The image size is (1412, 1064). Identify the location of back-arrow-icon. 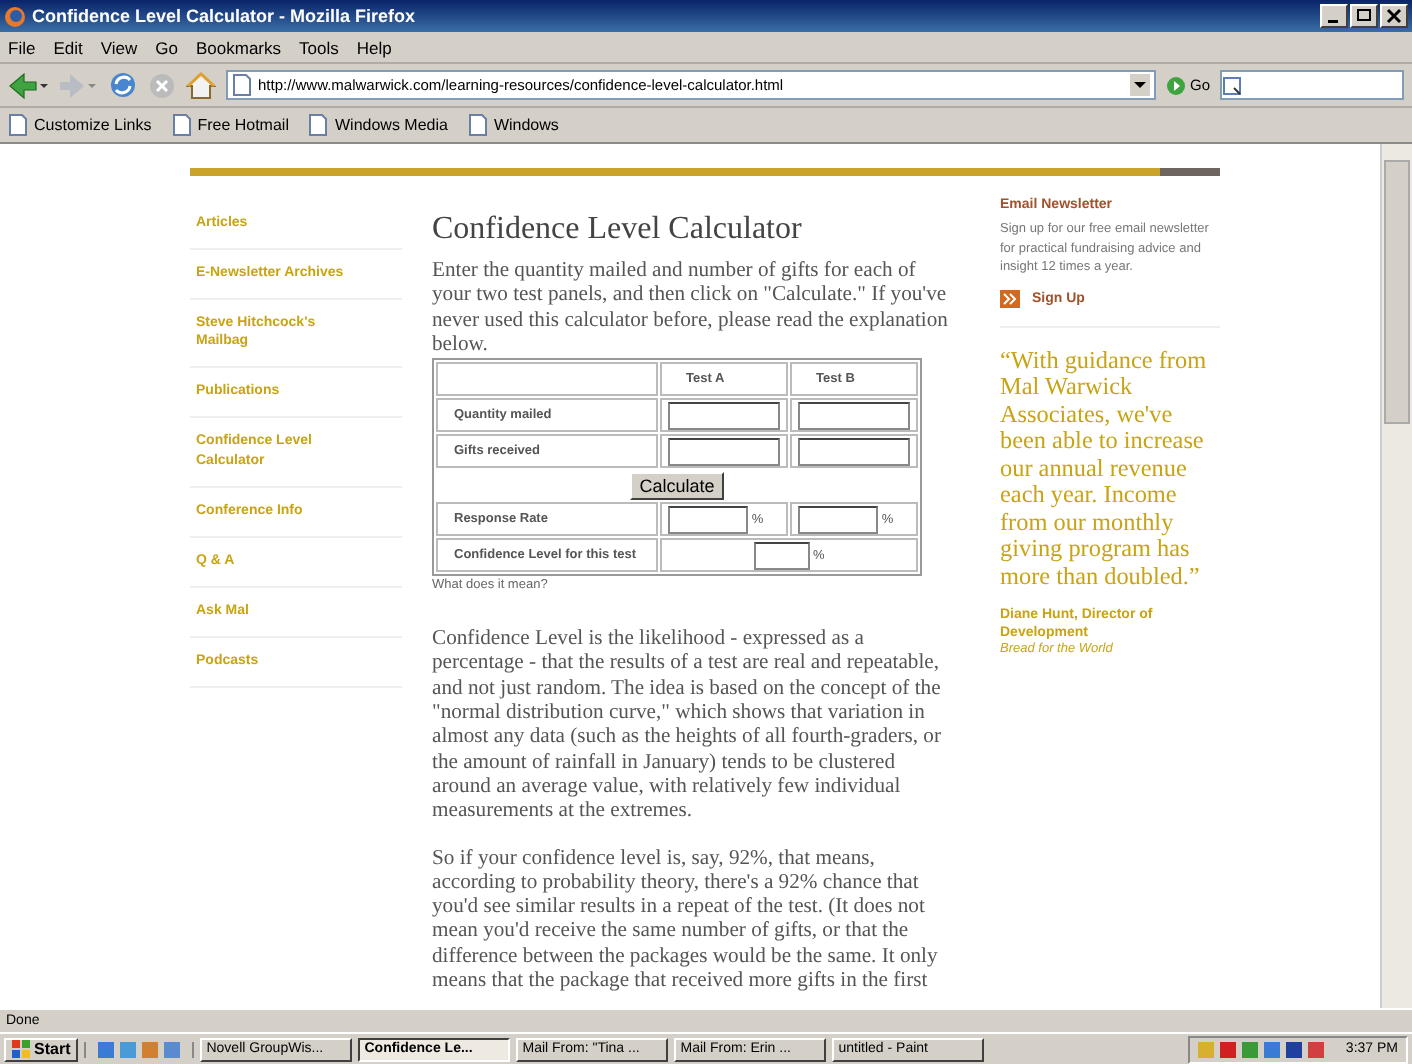
(28, 85).